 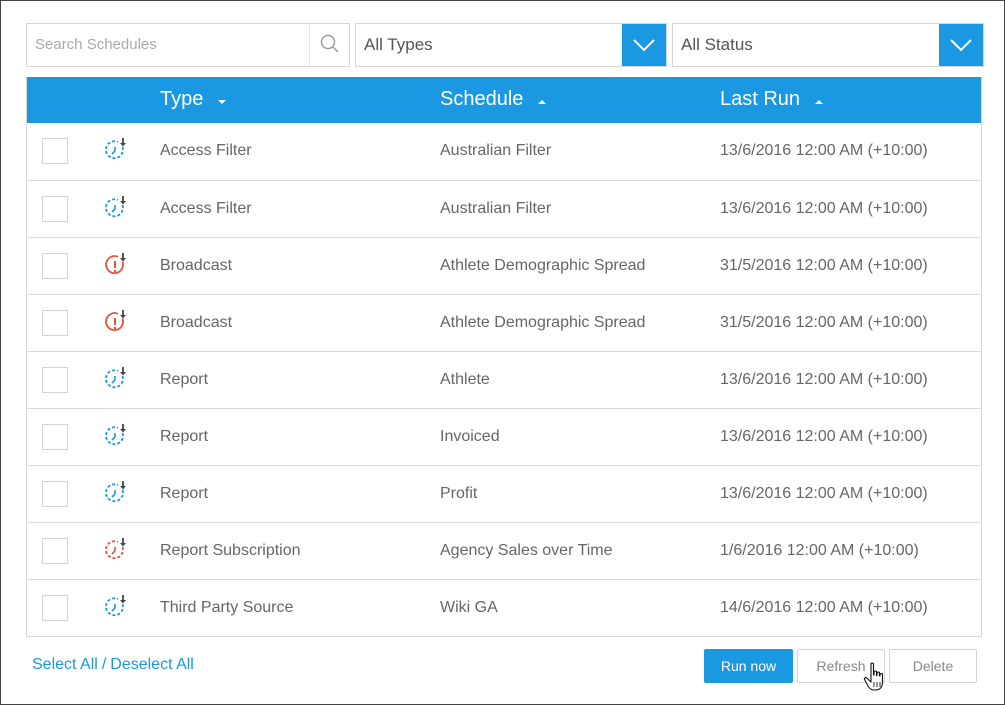 What do you see at coordinates (152, 664) in the screenshot?
I see `deselect-all-link: Deselect All` at bounding box center [152, 664].